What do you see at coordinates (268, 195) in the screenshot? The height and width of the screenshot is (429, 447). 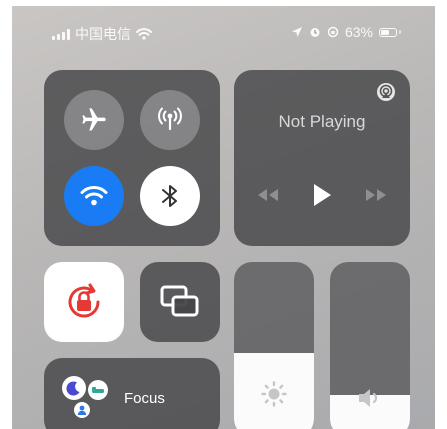 I see `rewind-icon` at bounding box center [268, 195].